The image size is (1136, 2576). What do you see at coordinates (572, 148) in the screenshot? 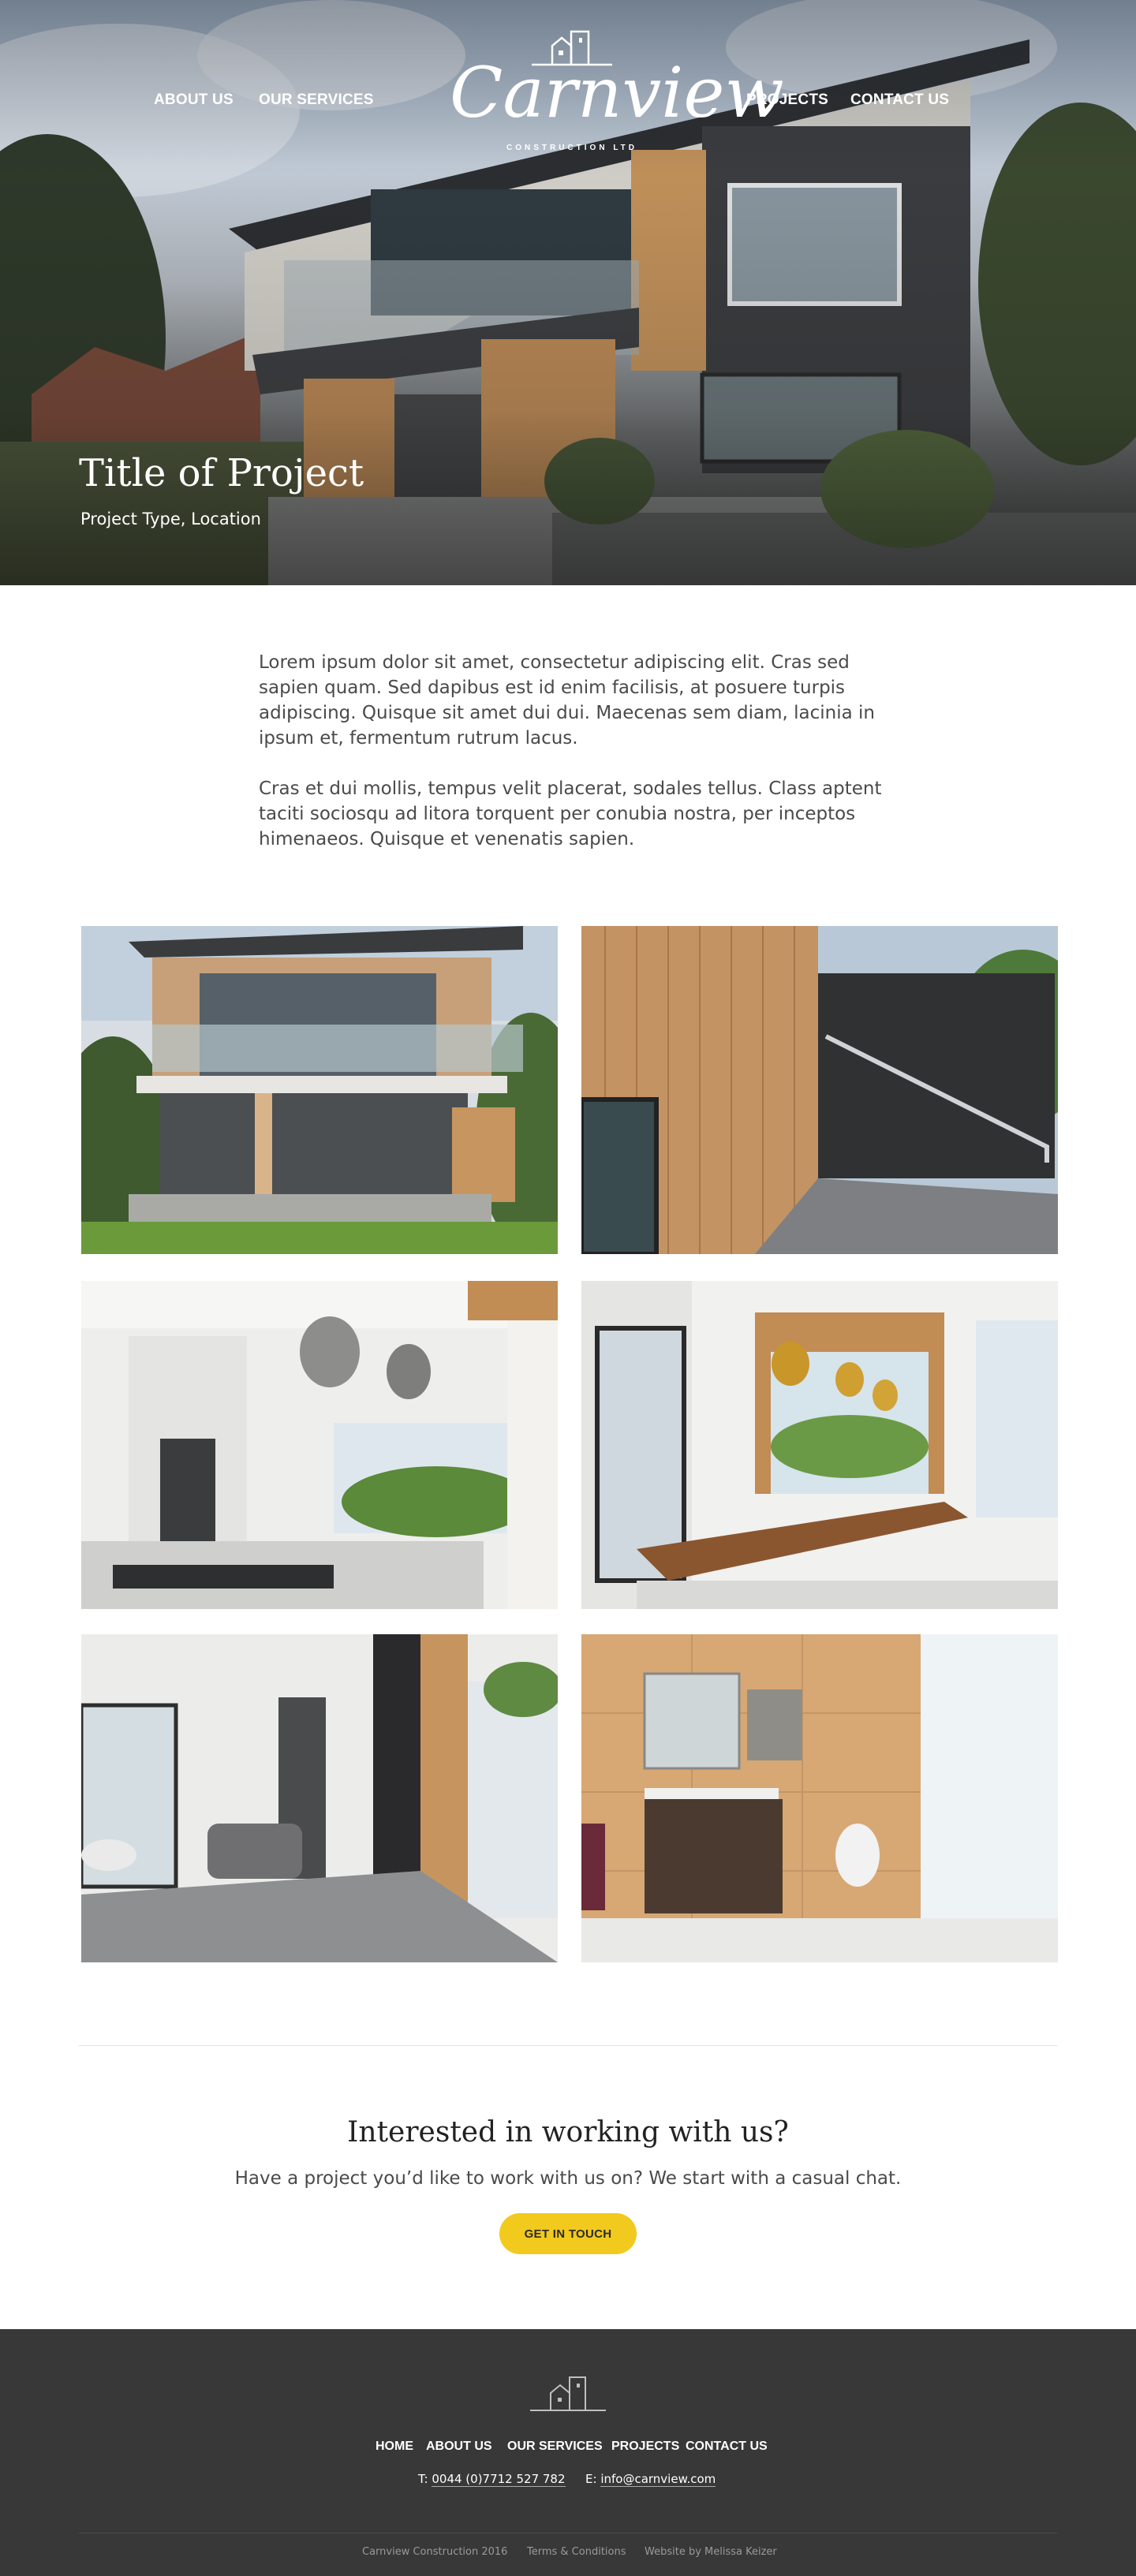
I see `logo-tagline: CONSTRUCTION LTD` at bounding box center [572, 148].